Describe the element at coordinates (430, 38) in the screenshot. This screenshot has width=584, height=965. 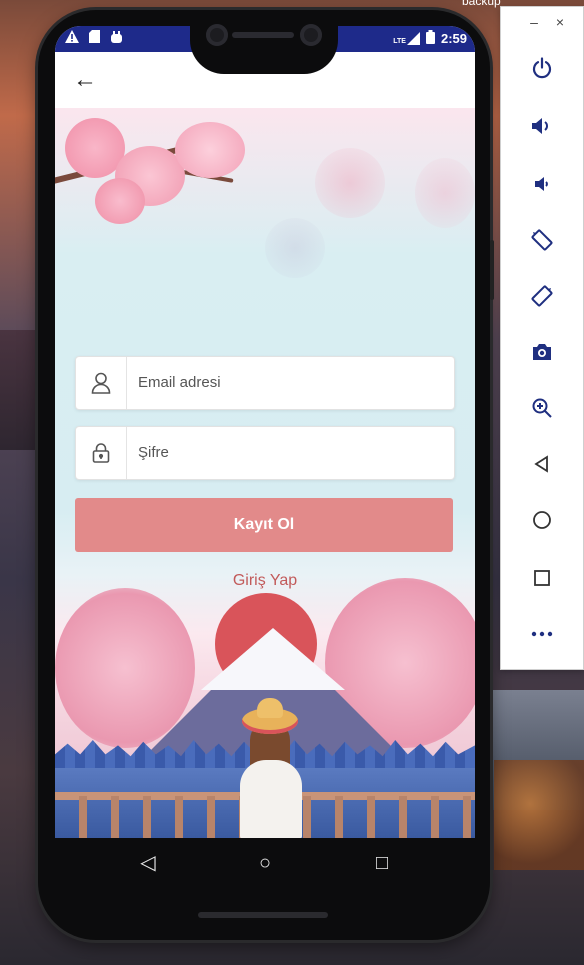
I see `battery-icon` at that location.